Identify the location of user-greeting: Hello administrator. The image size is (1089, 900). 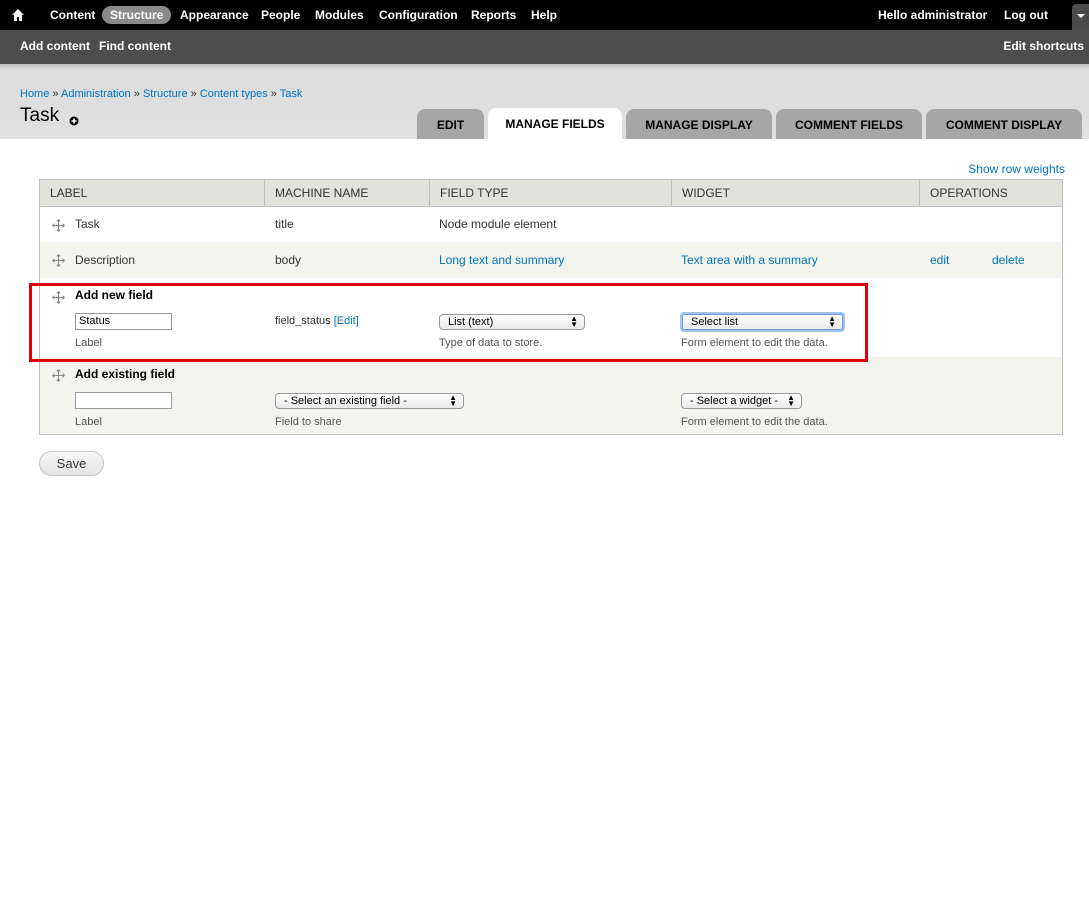
(932, 15).